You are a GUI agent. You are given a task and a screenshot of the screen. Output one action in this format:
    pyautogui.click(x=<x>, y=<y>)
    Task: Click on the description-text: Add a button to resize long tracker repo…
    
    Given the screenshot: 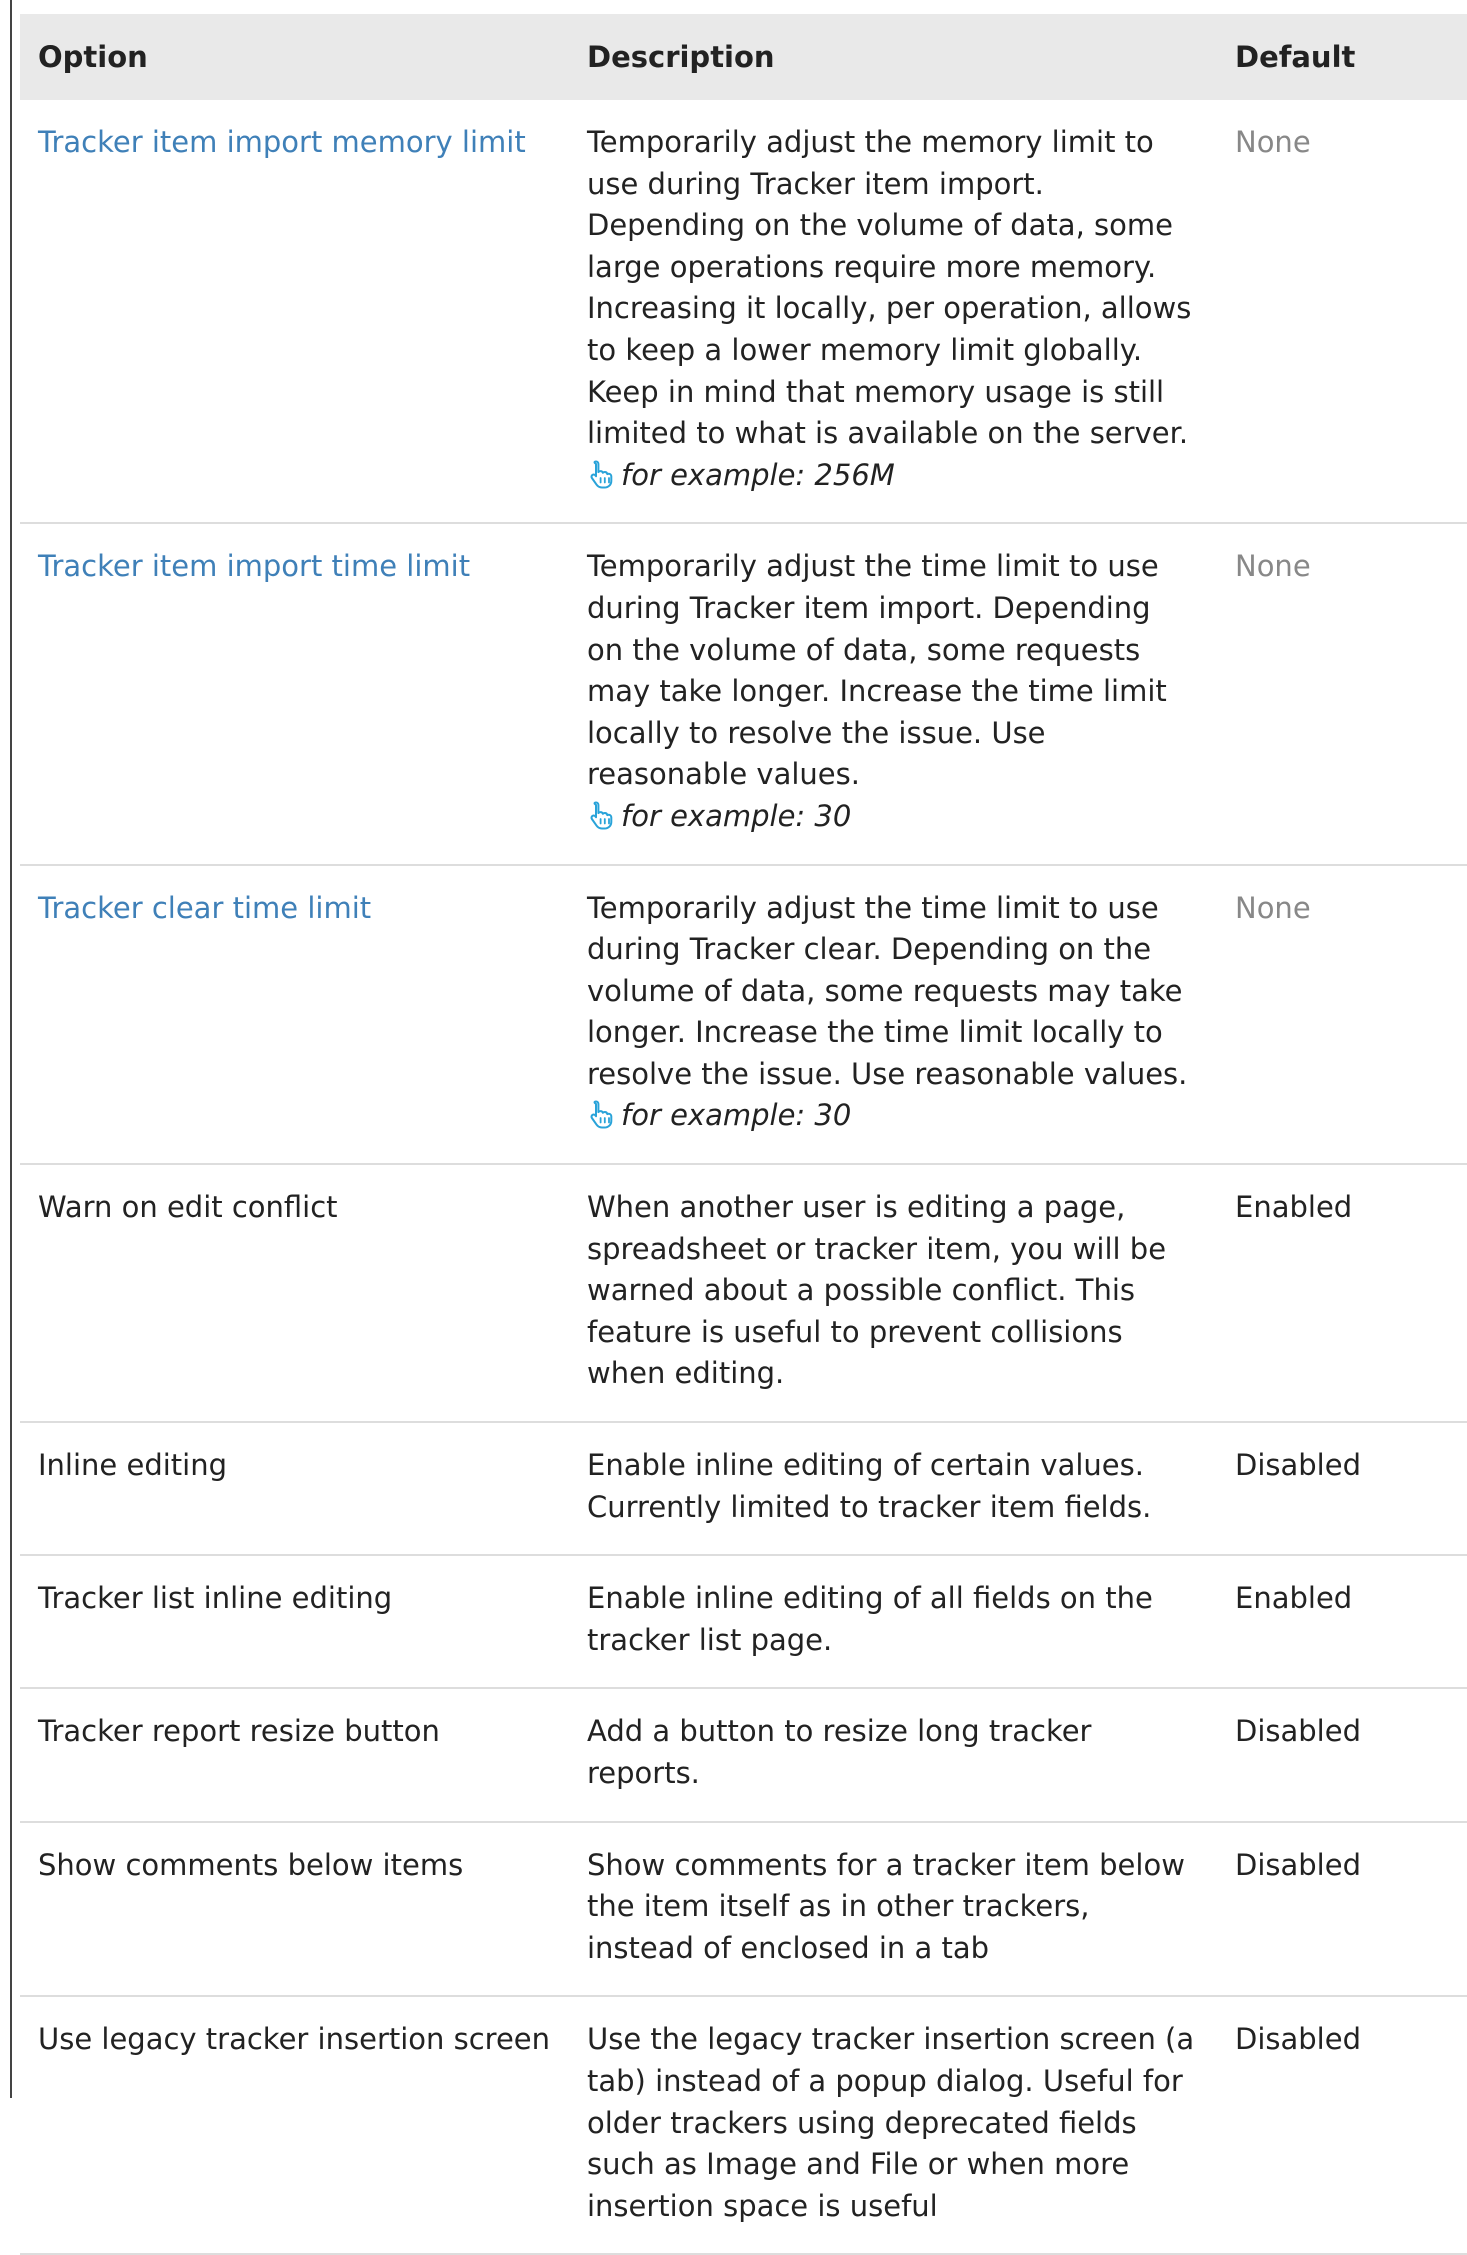 What is the action you would take?
    pyautogui.click(x=839, y=1752)
    